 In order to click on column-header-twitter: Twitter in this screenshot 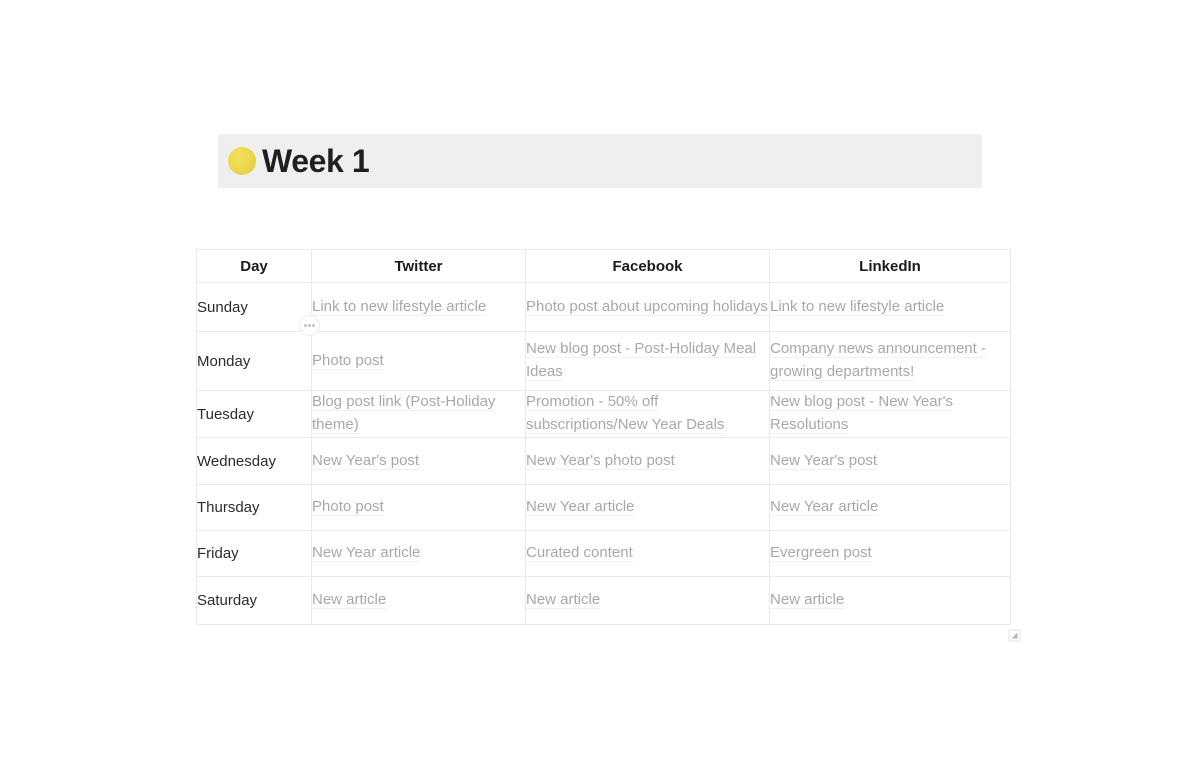, I will do `click(418, 266)`.